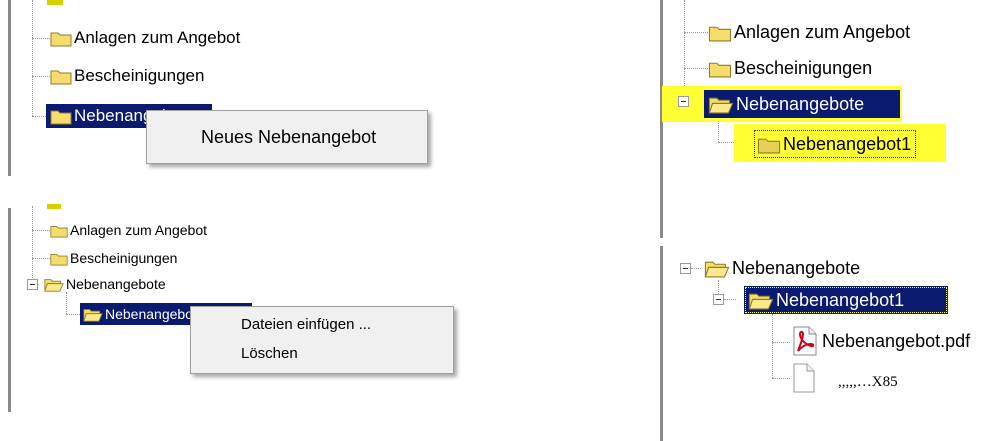 The height and width of the screenshot is (441, 1005). What do you see at coordinates (868, 381) in the screenshot?
I see `tree-item-label: ,,,,,…X85` at bounding box center [868, 381].